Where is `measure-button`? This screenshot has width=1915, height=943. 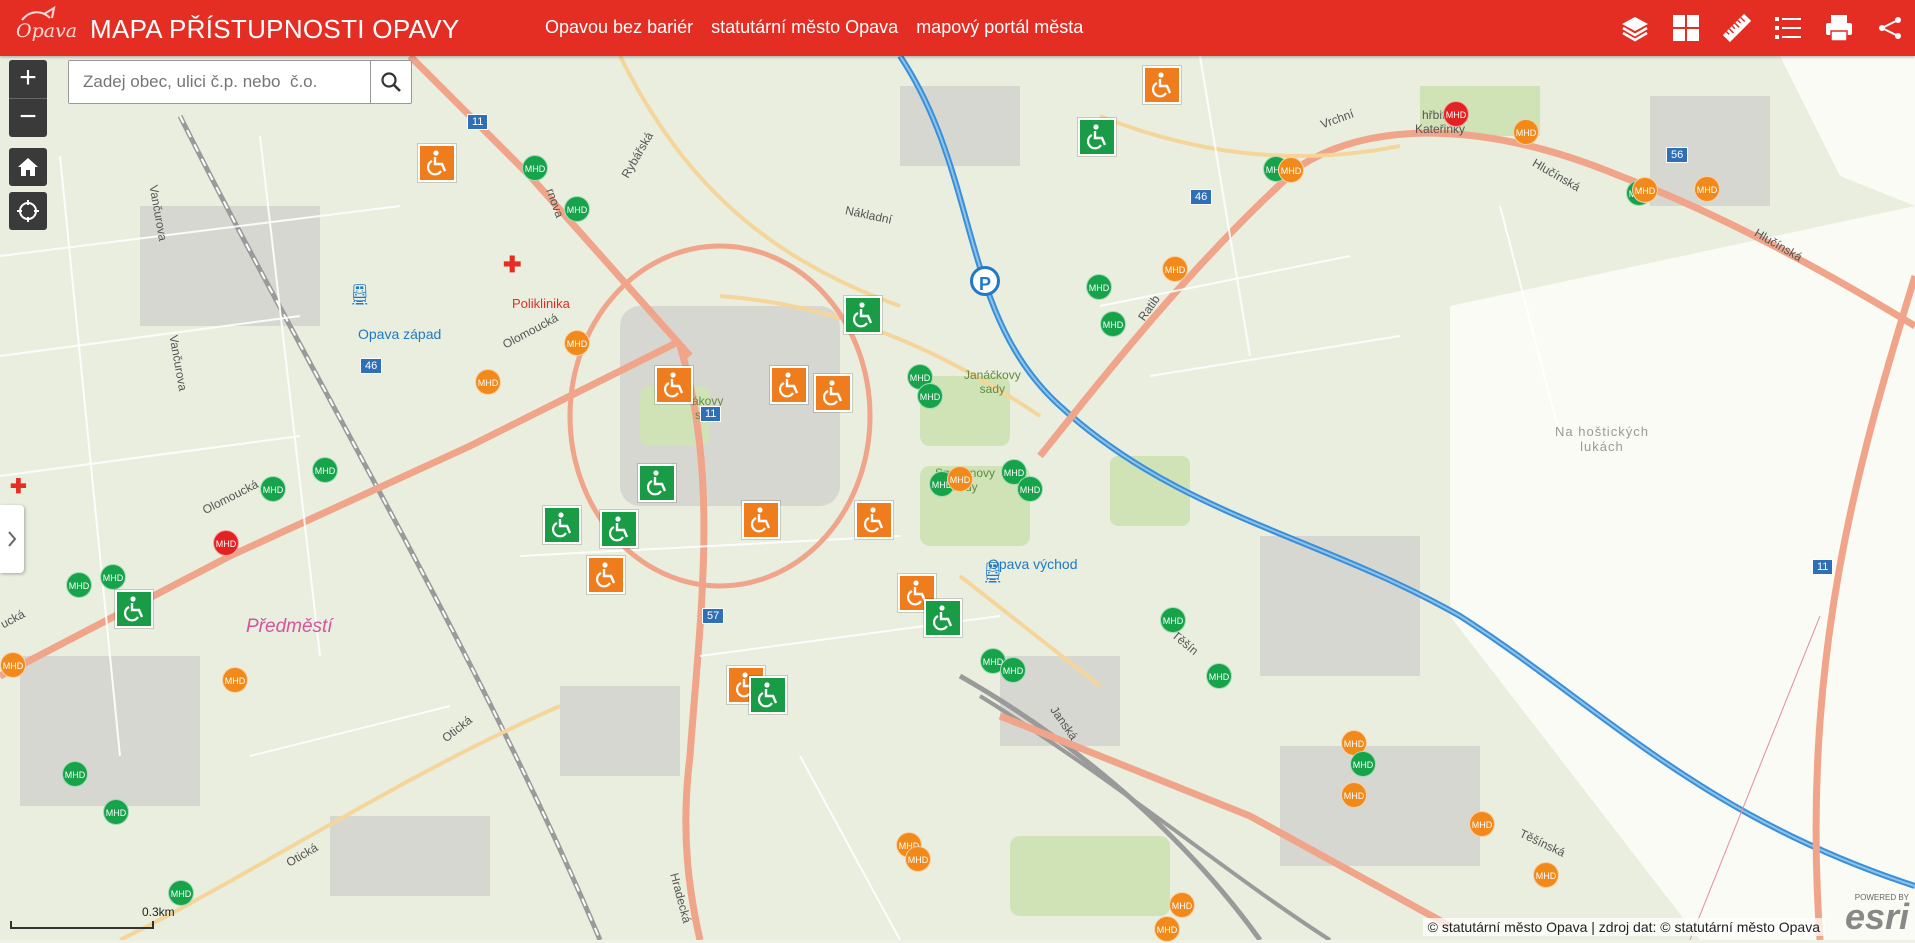 measure-button is located at coordinates (1736, 28).